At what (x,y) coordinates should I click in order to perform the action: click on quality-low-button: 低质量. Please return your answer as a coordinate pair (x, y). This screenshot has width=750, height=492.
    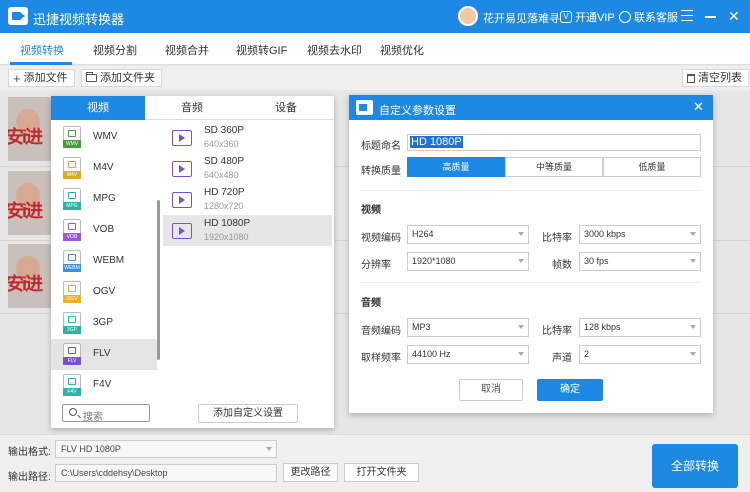
    Looking at the image, I should click on (652, 167).